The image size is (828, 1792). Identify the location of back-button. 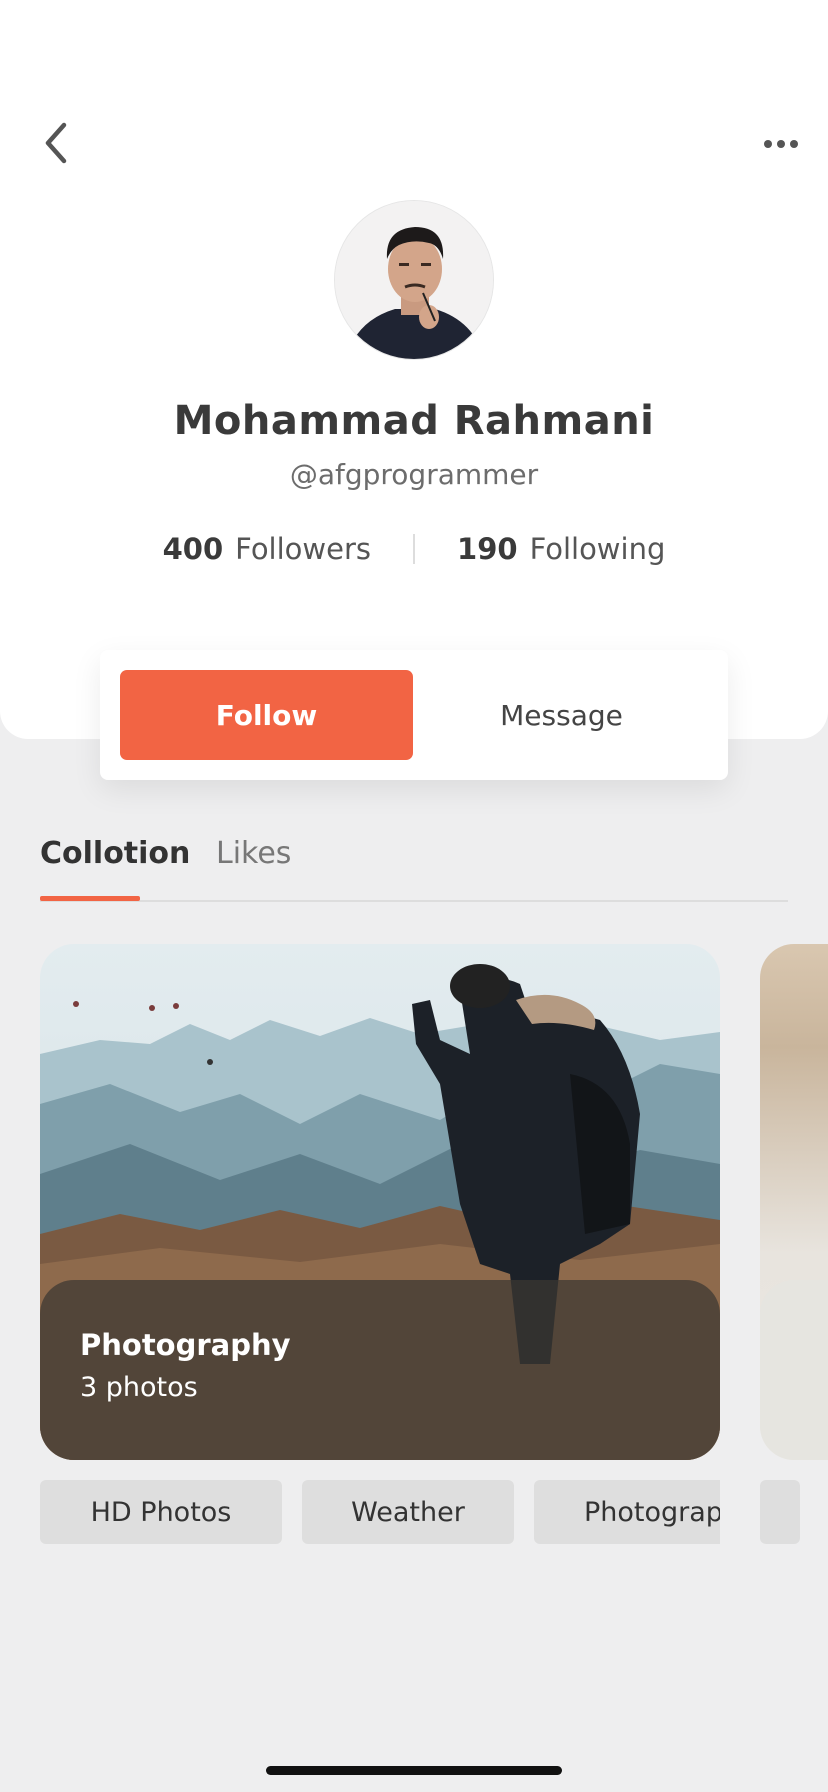
(56, 143).